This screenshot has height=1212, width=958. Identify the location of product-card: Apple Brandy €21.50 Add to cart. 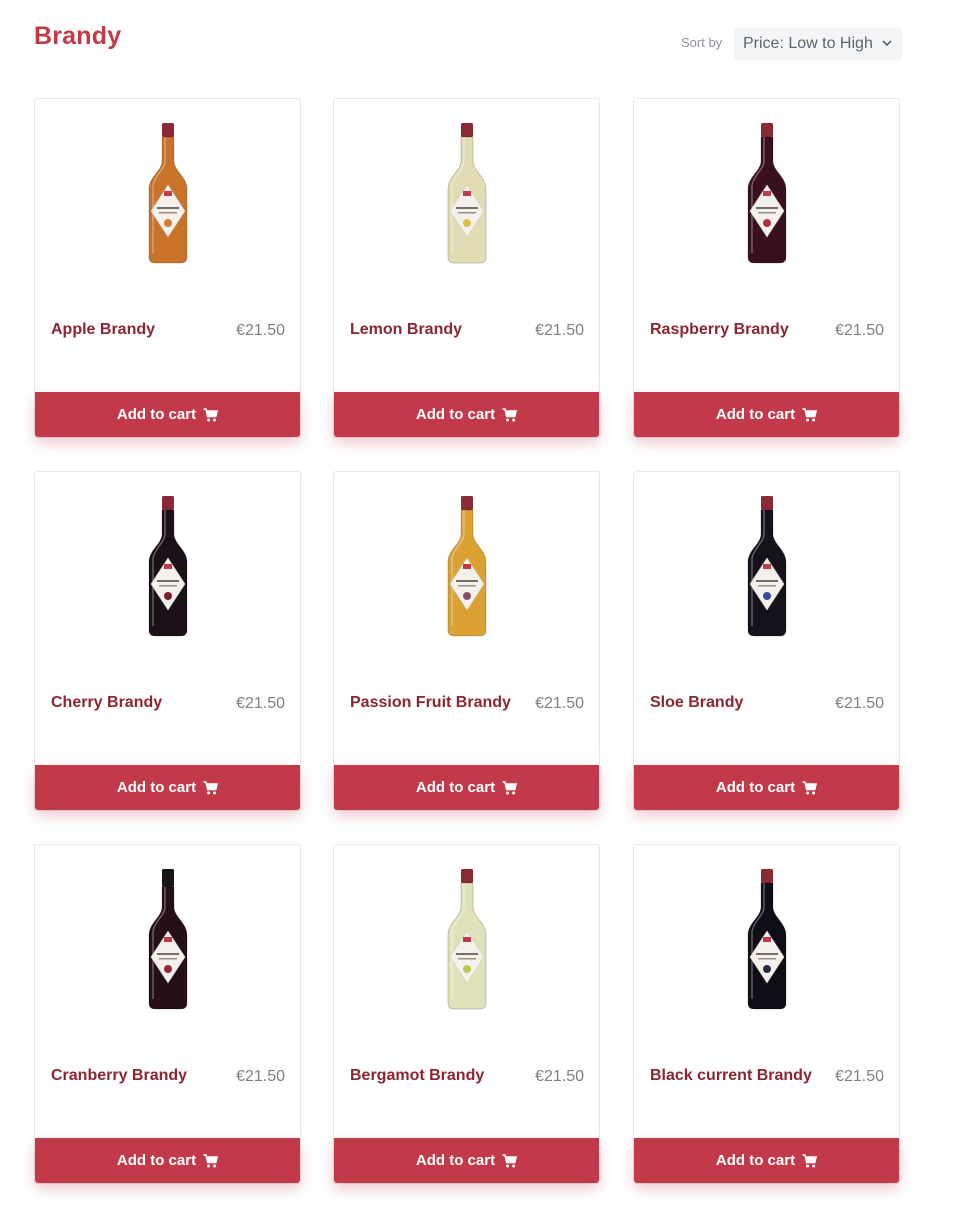
(167, 268).